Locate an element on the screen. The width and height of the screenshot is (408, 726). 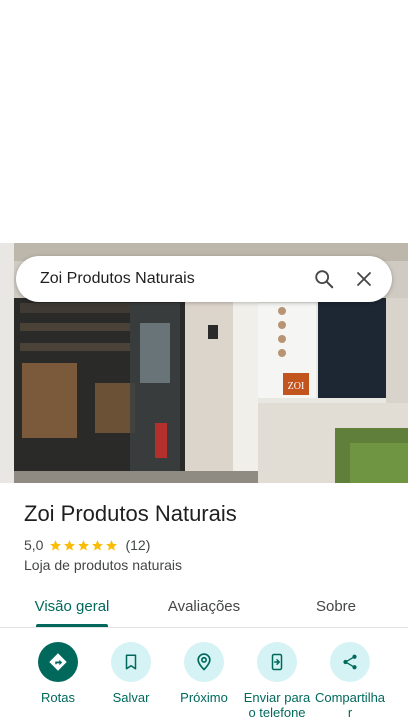
nearby-button: Próximo is located at coordinates (204, 673).